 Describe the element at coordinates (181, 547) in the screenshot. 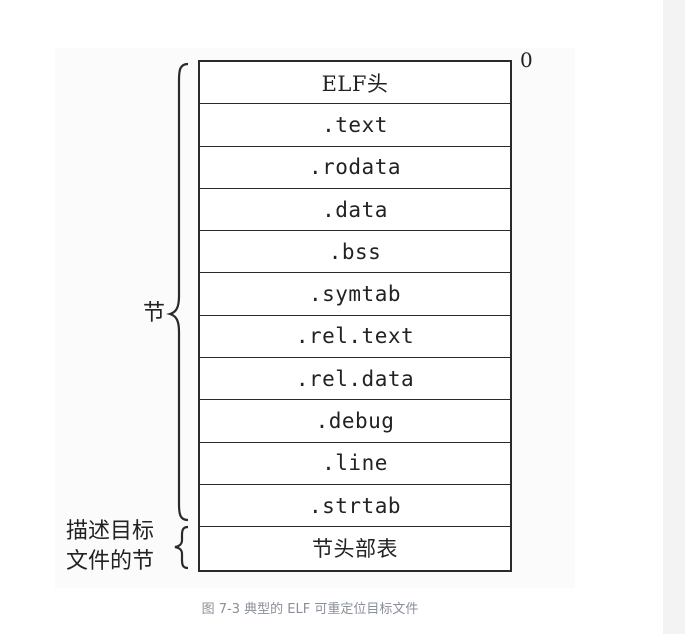

I see `descriptor-brace` at that location.